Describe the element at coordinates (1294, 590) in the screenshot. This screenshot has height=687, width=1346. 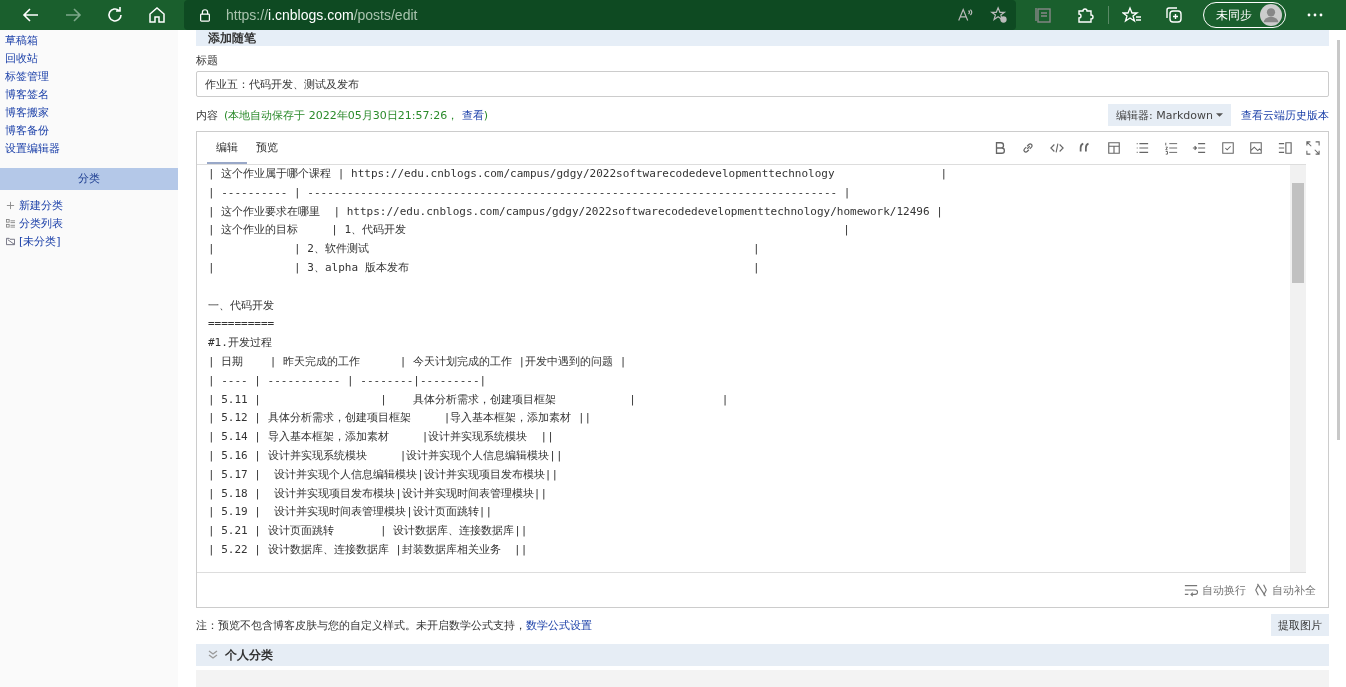
I see `autocomplete-toggle: 自动补全` at that location.